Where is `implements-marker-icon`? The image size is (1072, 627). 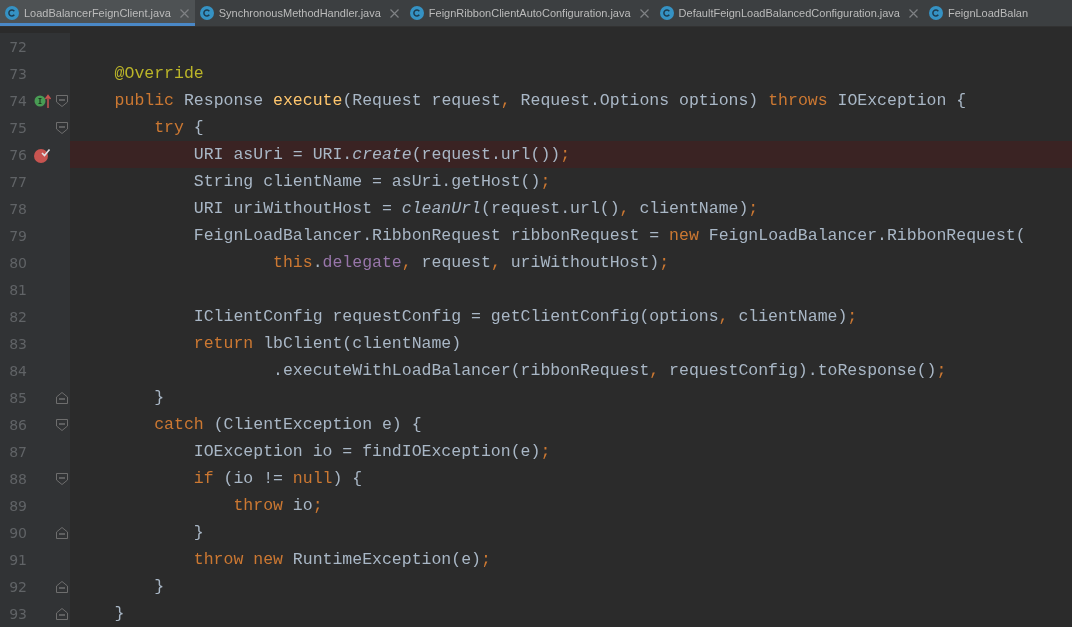
implements-marker-icon is located at coordinates (43, 100).